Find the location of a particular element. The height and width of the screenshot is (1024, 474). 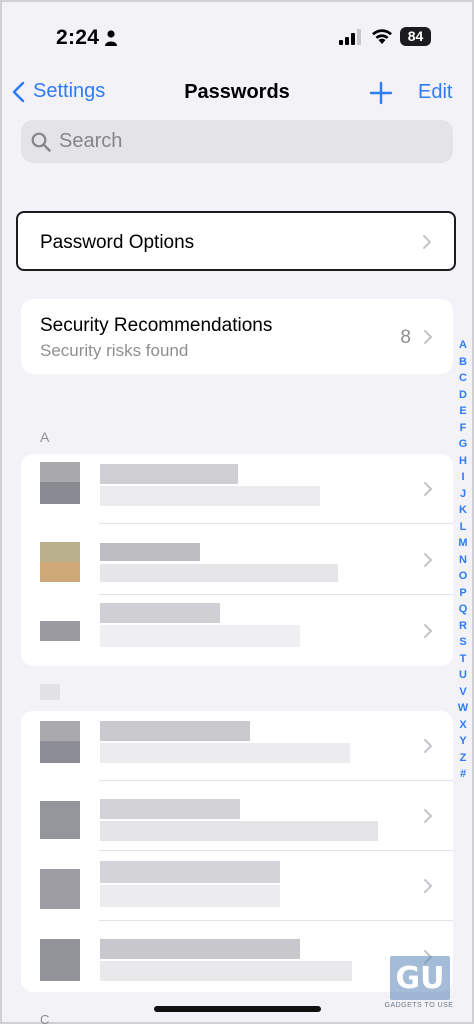

status-time: 2:24 is located at coordinates (78, 37).